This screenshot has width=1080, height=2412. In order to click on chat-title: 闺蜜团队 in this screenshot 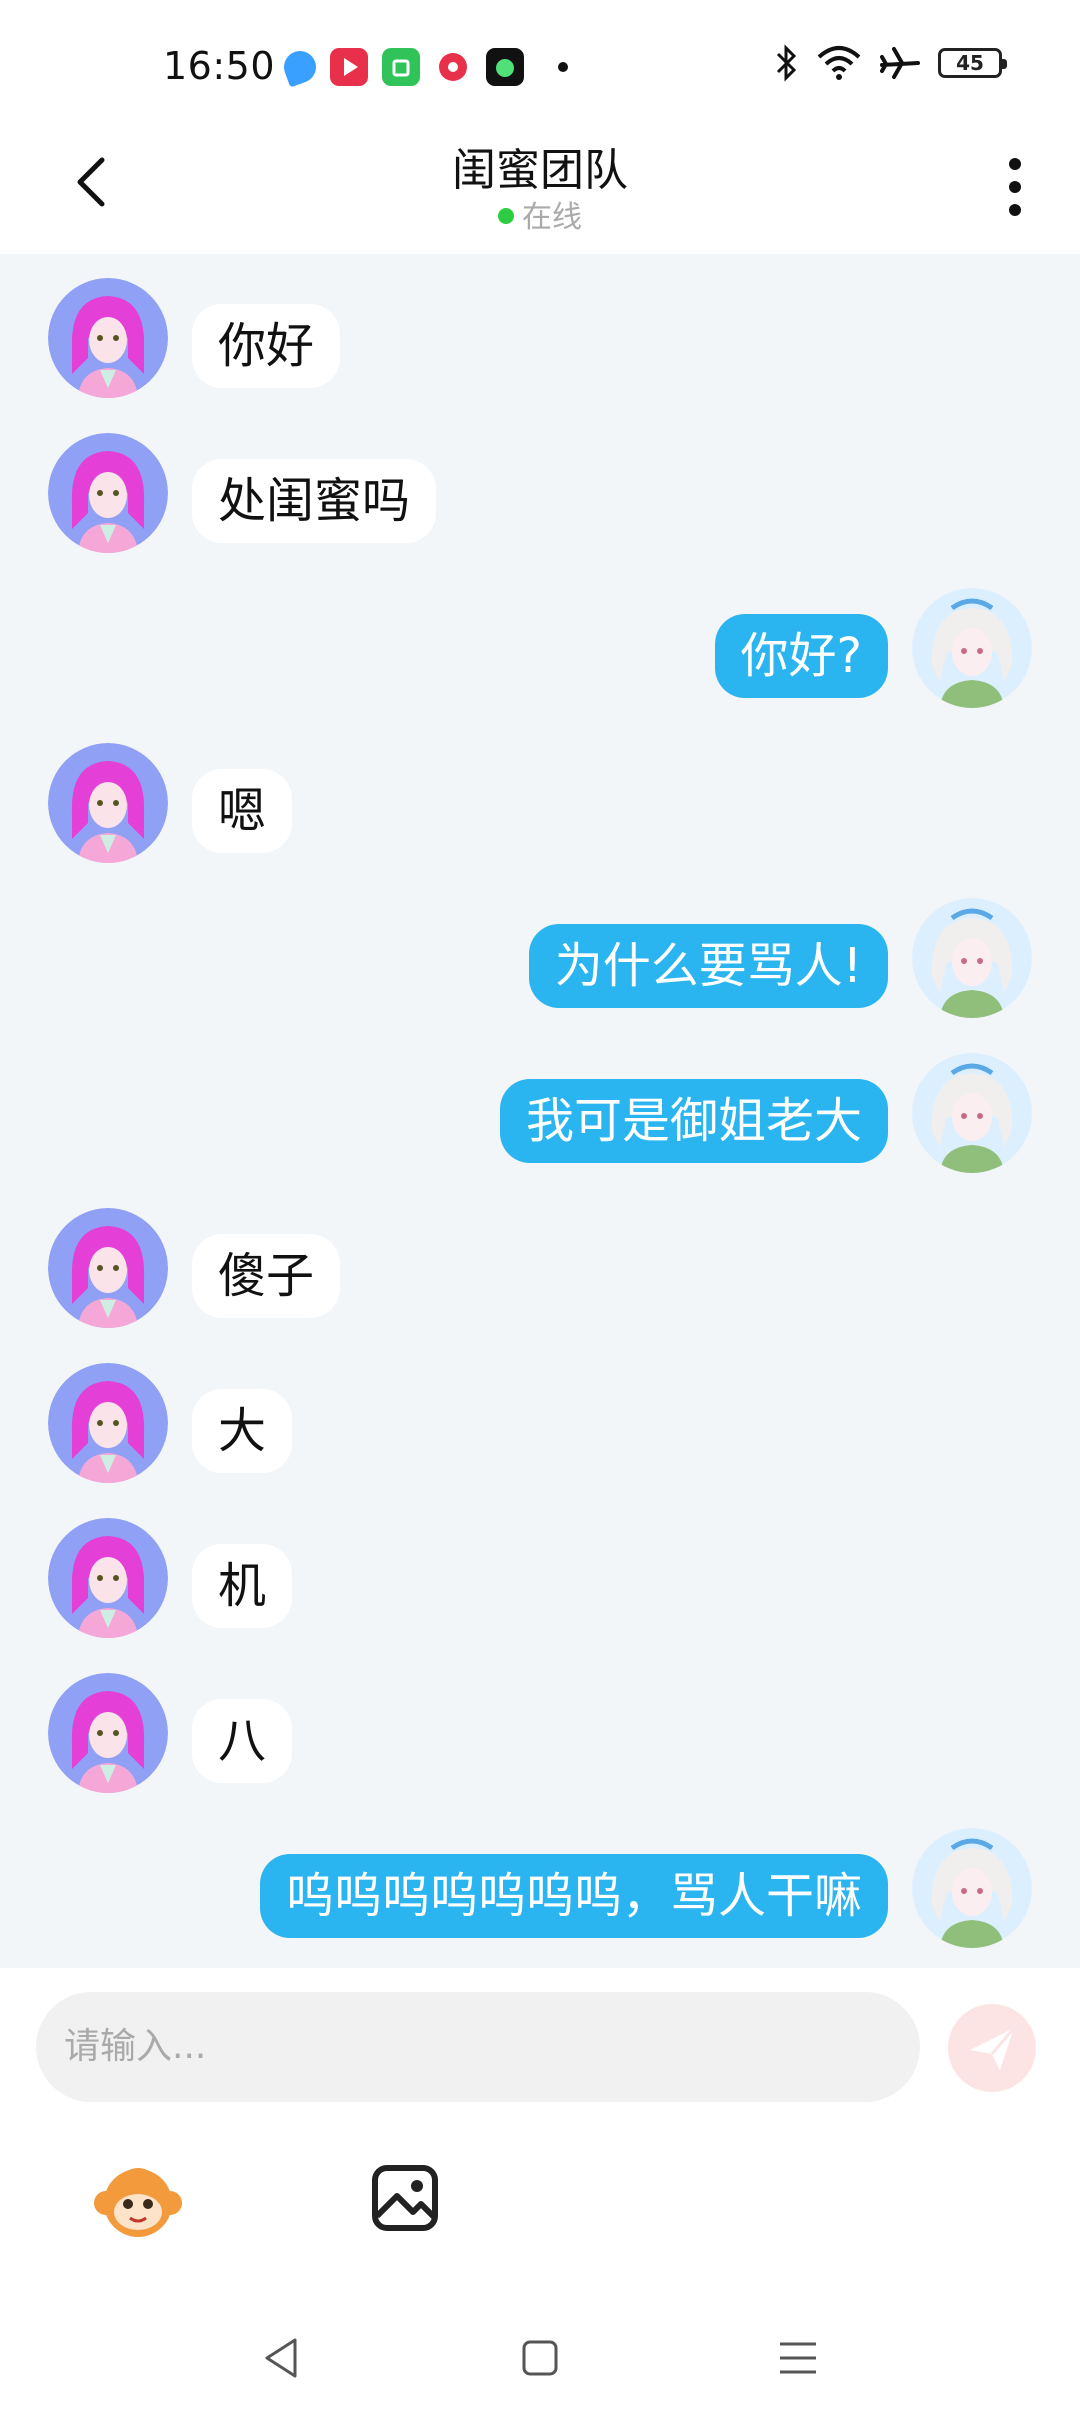, I will do `click(540, 170)`.